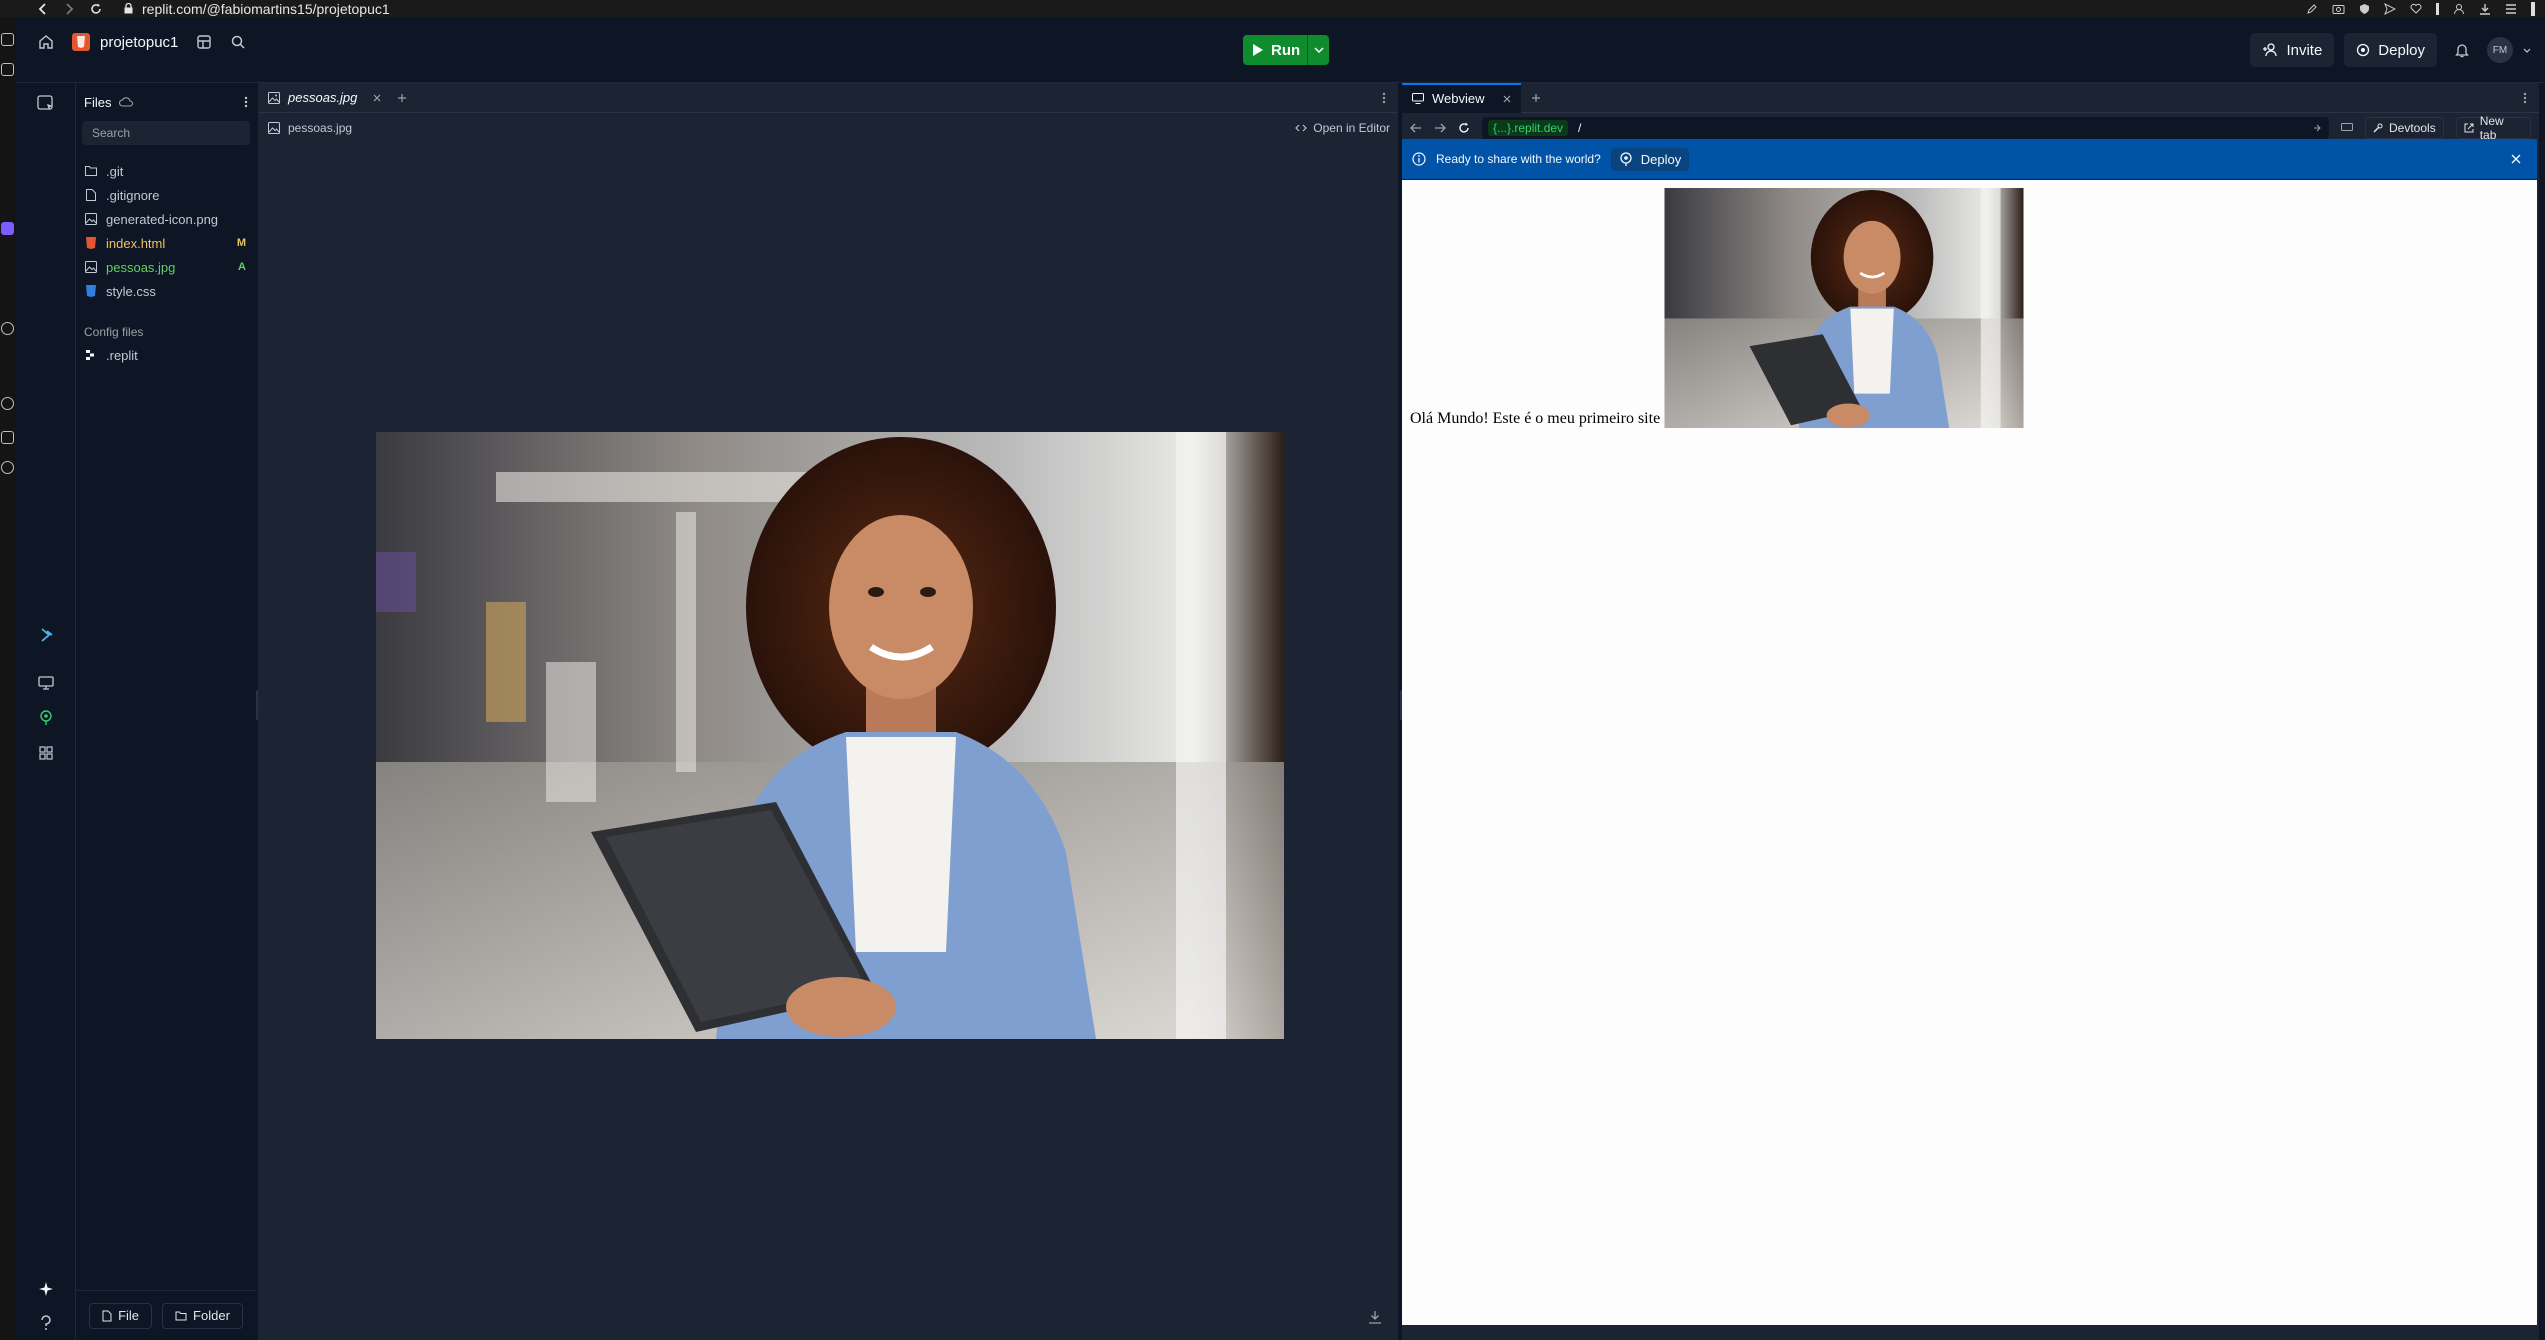  What do you see at coordinates (1535, 418) in the screenshot?
I see `site-heading-text: Olá Mundo! Este é o meu primeiro site` at bounding box center [1535, 418].